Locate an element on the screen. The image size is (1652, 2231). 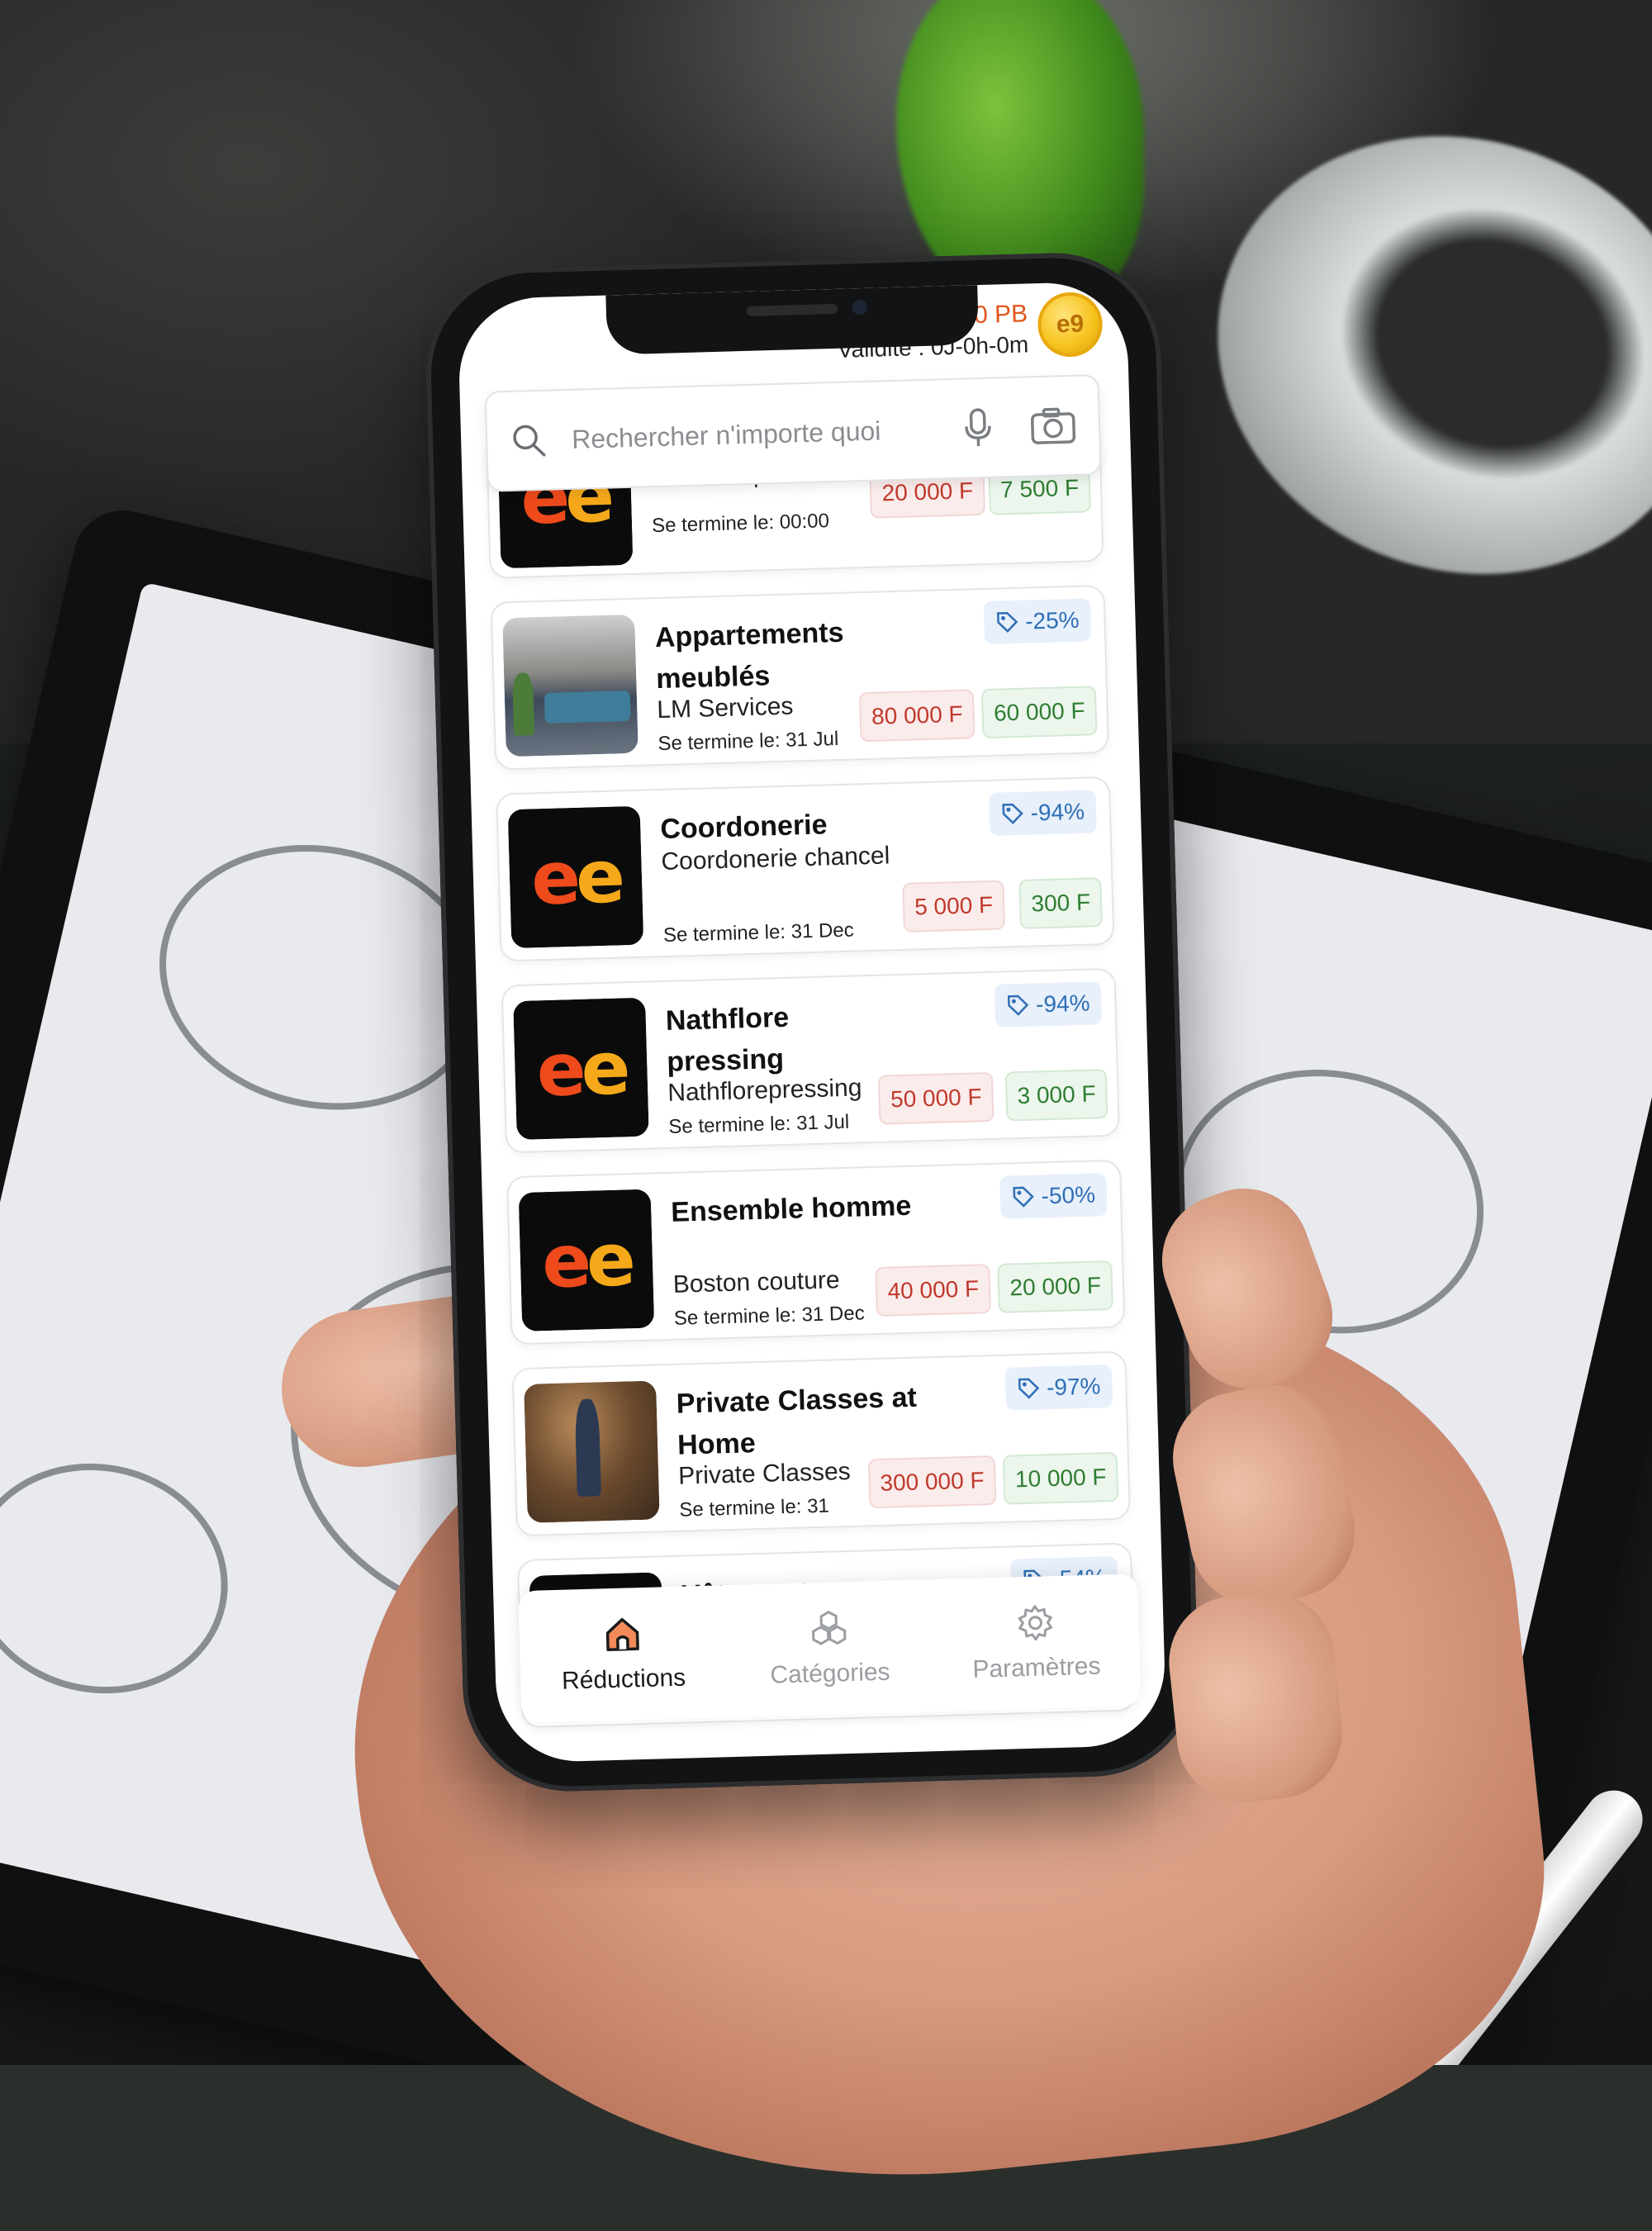
offer-shop: Nathflorepressing is located at coordinates (764, 1091).